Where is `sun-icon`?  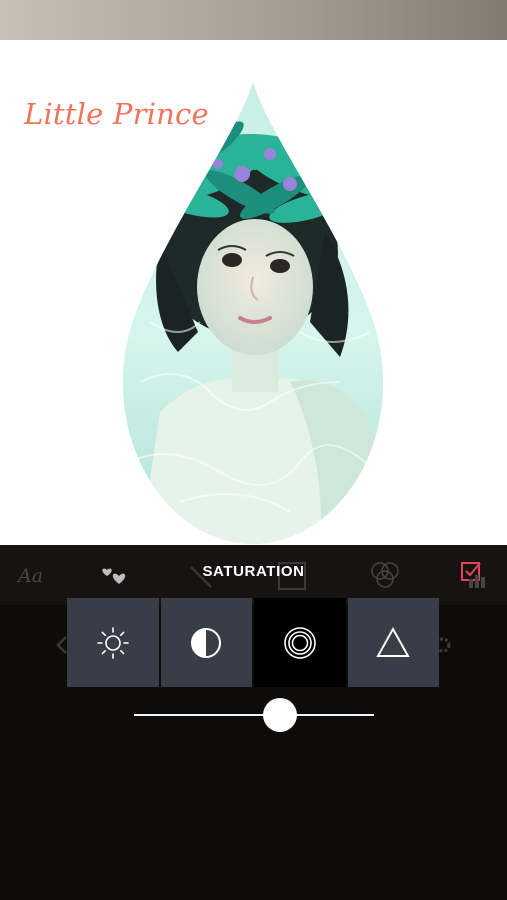 sun-icon is located at coordinates (112, 642).